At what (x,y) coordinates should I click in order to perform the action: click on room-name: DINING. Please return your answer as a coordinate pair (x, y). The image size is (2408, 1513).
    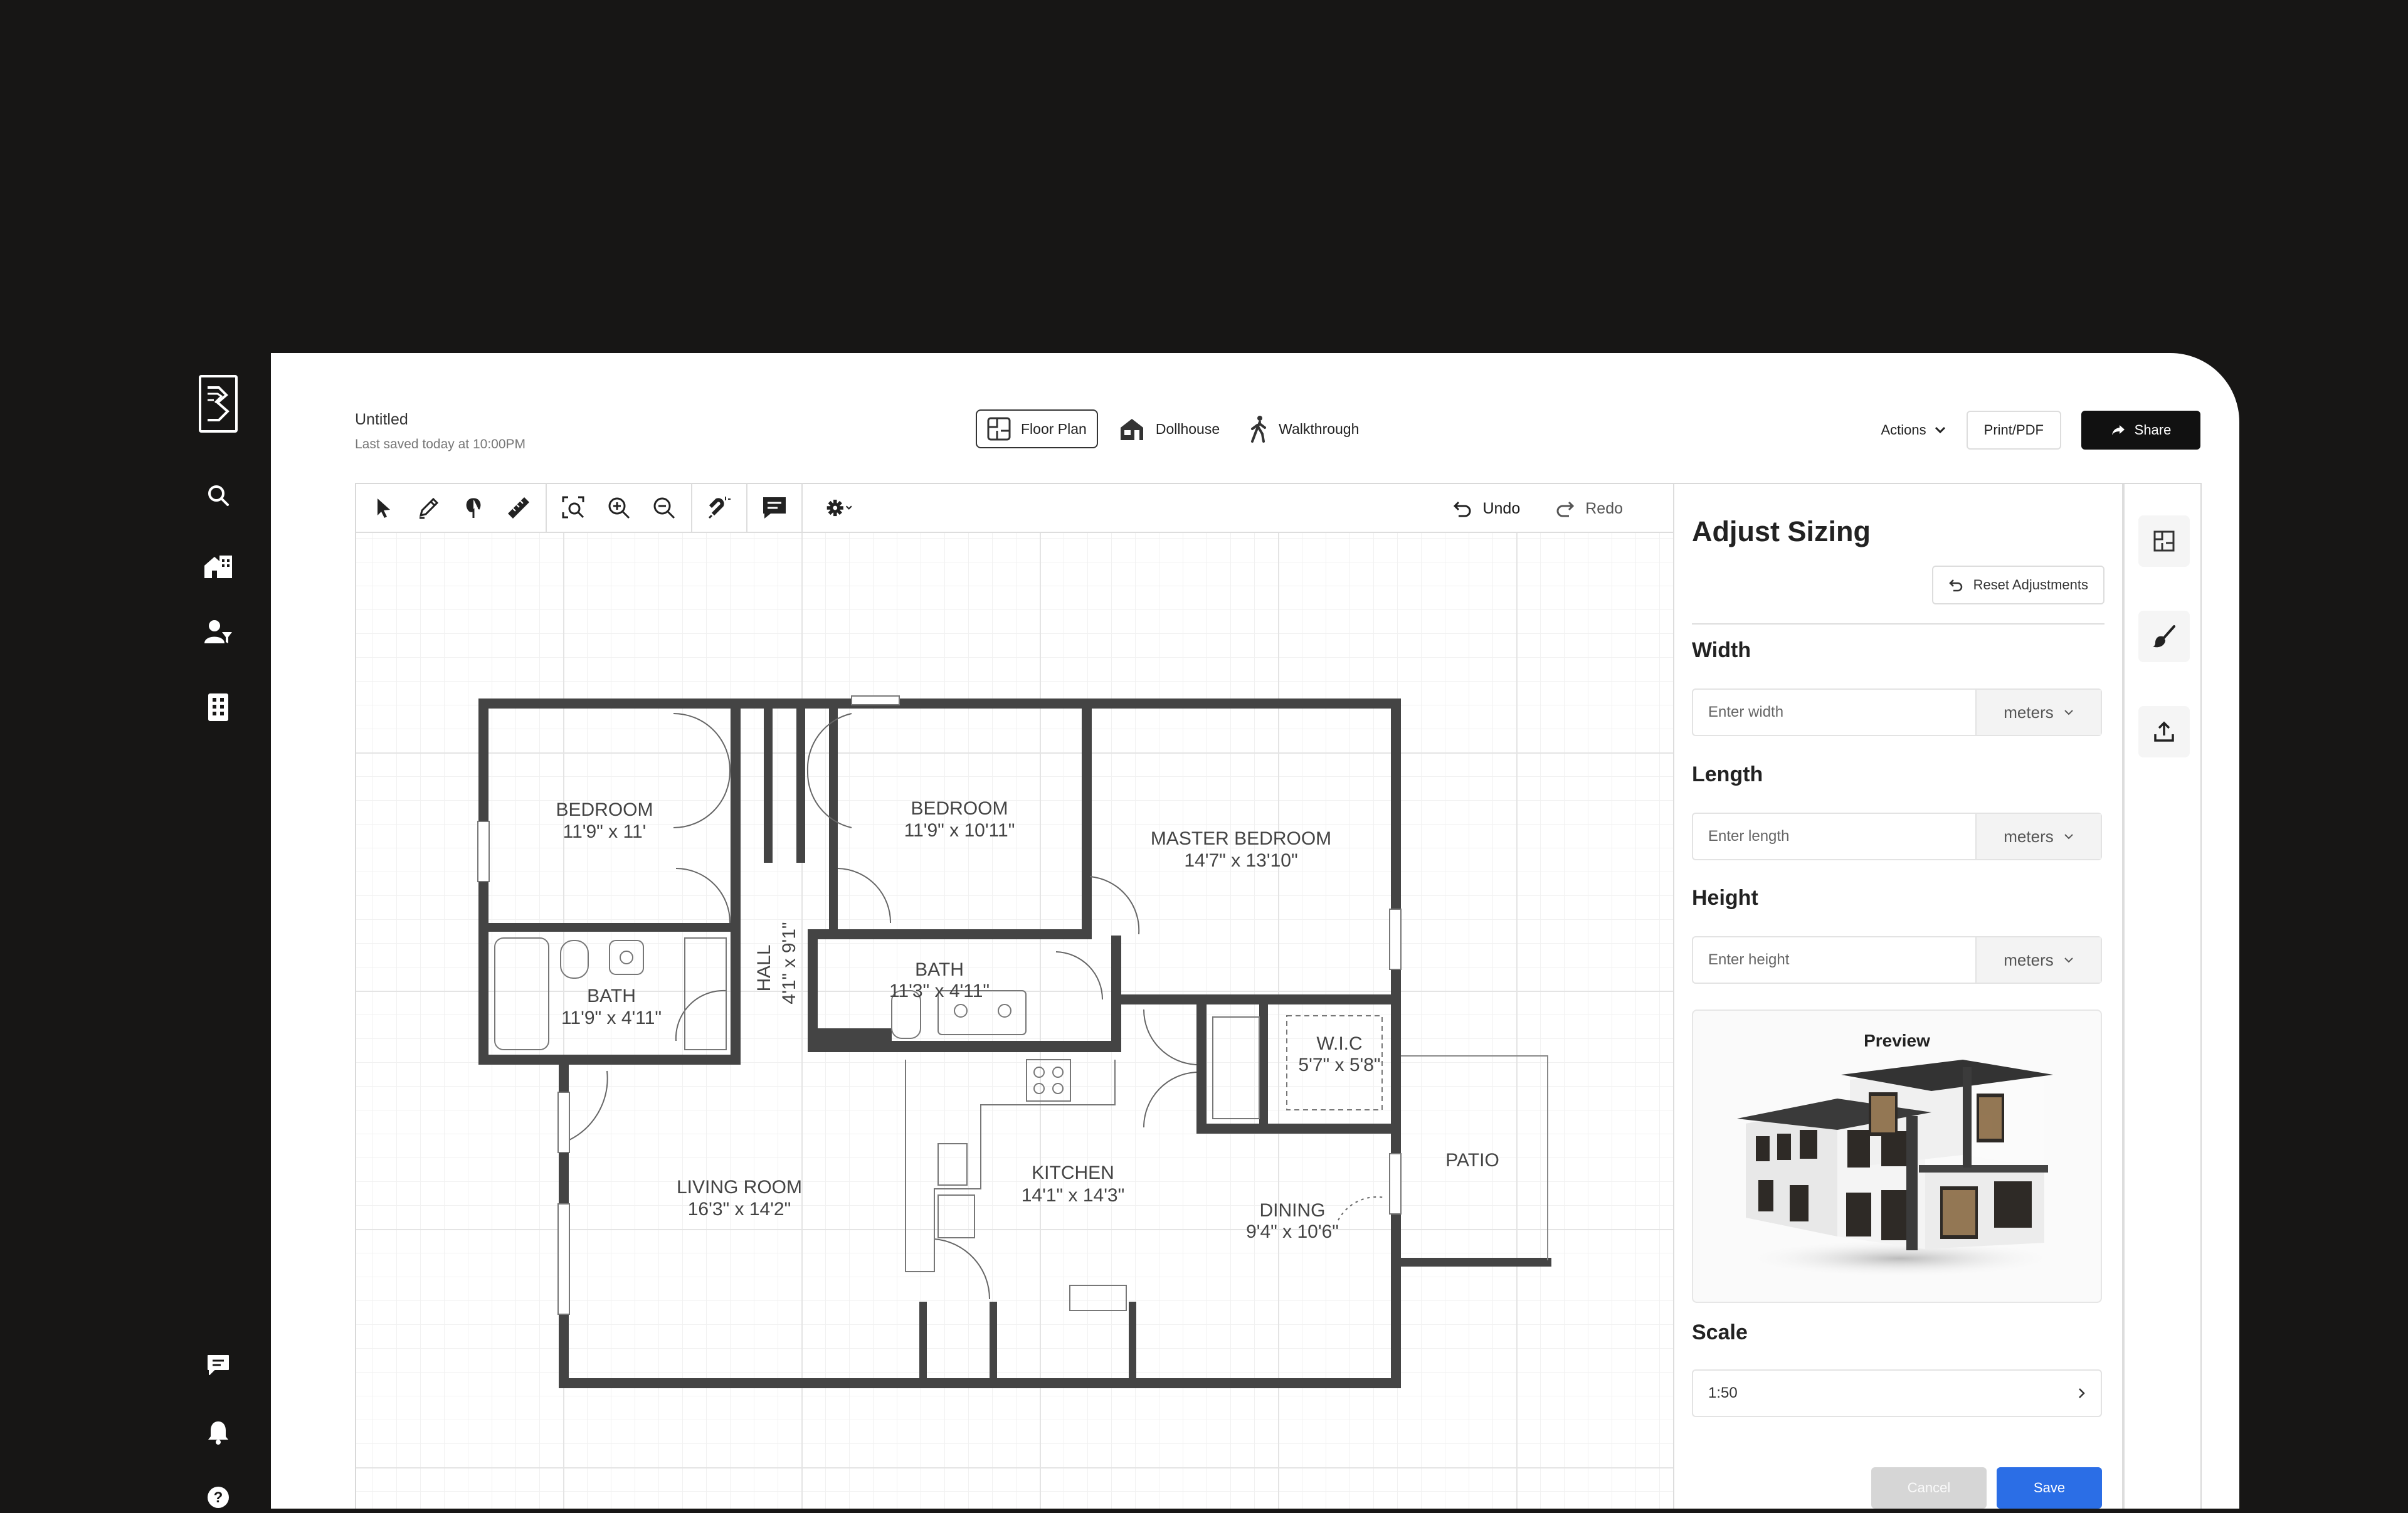
    Looking at the image, I should click on (1293, 1210).